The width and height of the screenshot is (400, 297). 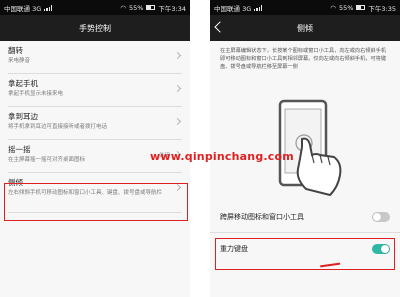 What do you see at coordinates (96, 202) in the screenshot?
I see `highlight-box-tilt-item` at bounding box center [96, 202].